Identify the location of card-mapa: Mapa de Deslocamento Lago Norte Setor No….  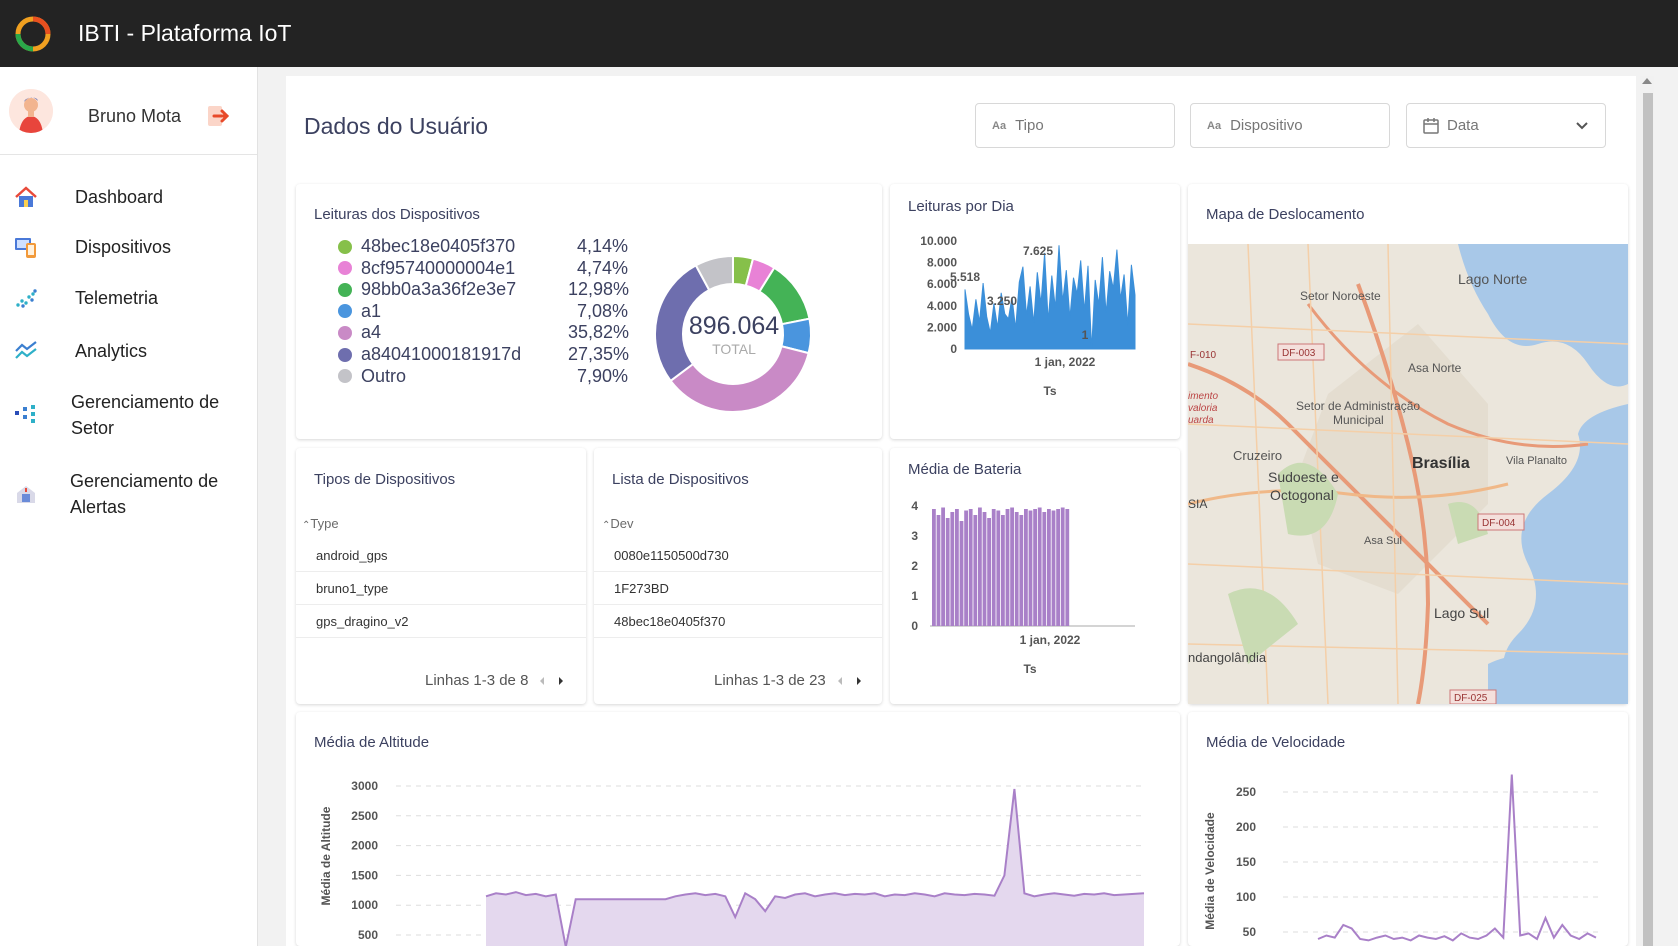
(1408, 444).